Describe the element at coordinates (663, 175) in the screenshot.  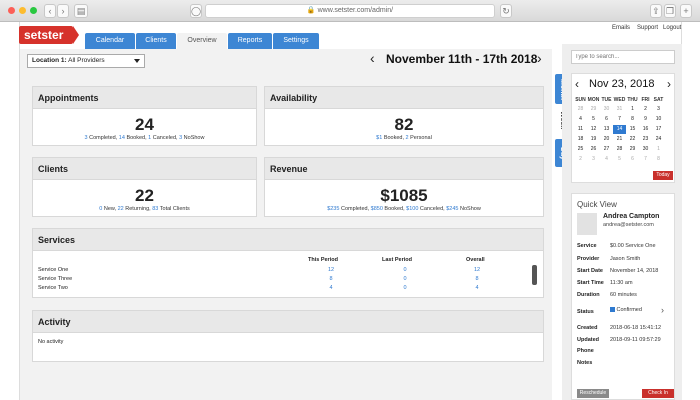
I see `today-button: Today` at that location.